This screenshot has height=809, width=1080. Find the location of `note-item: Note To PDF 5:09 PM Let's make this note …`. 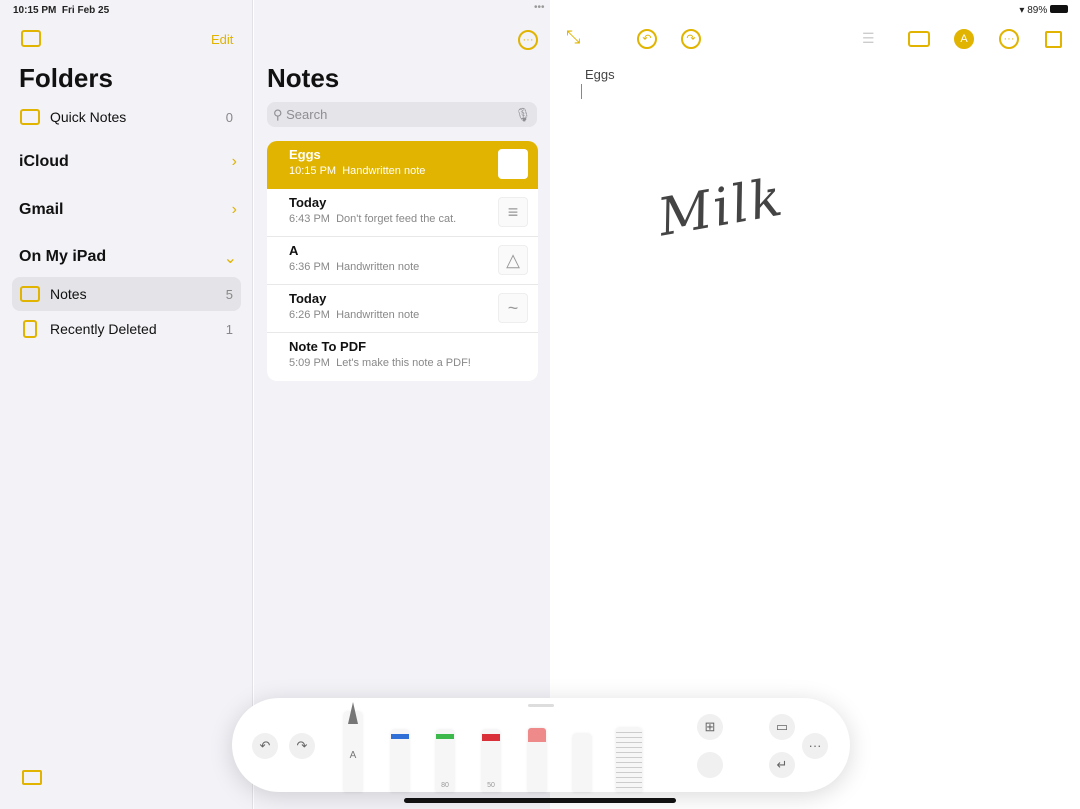

note-item: Note To PDF 5:09 PM Let's make this note … is located at coordinates (402, 357).